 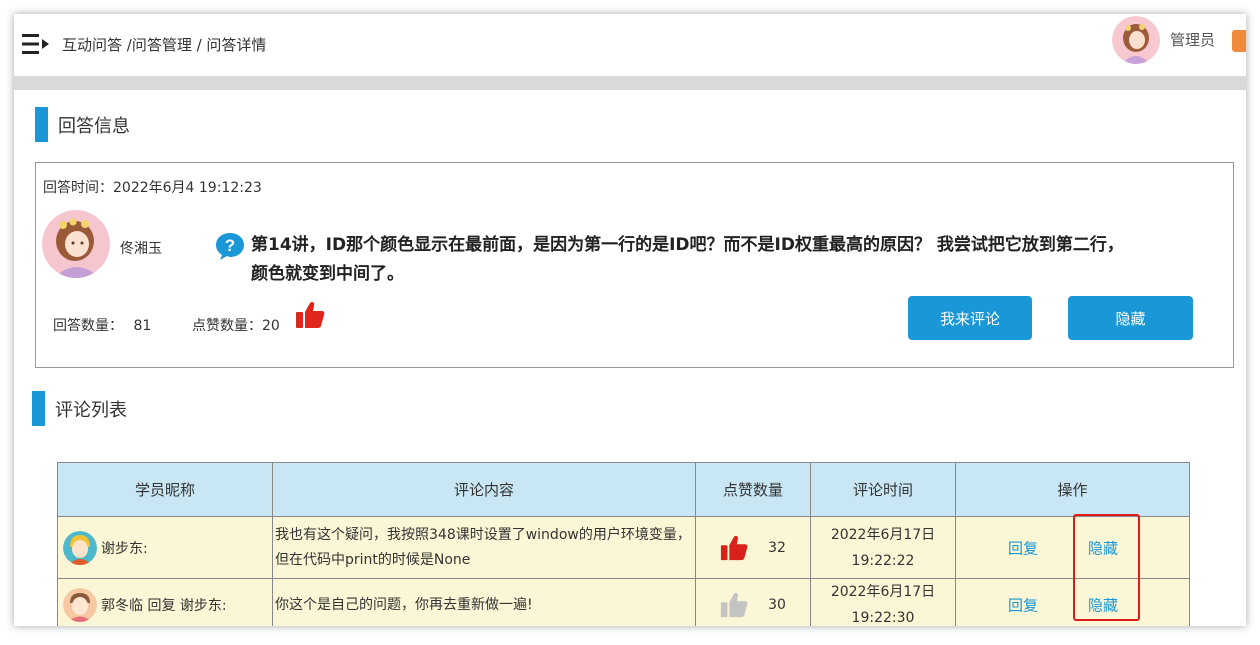 What do you see at coordinates (76, 244) in the screenshot?
I see `answer-user-avatar` at bounding box center [76, 244].